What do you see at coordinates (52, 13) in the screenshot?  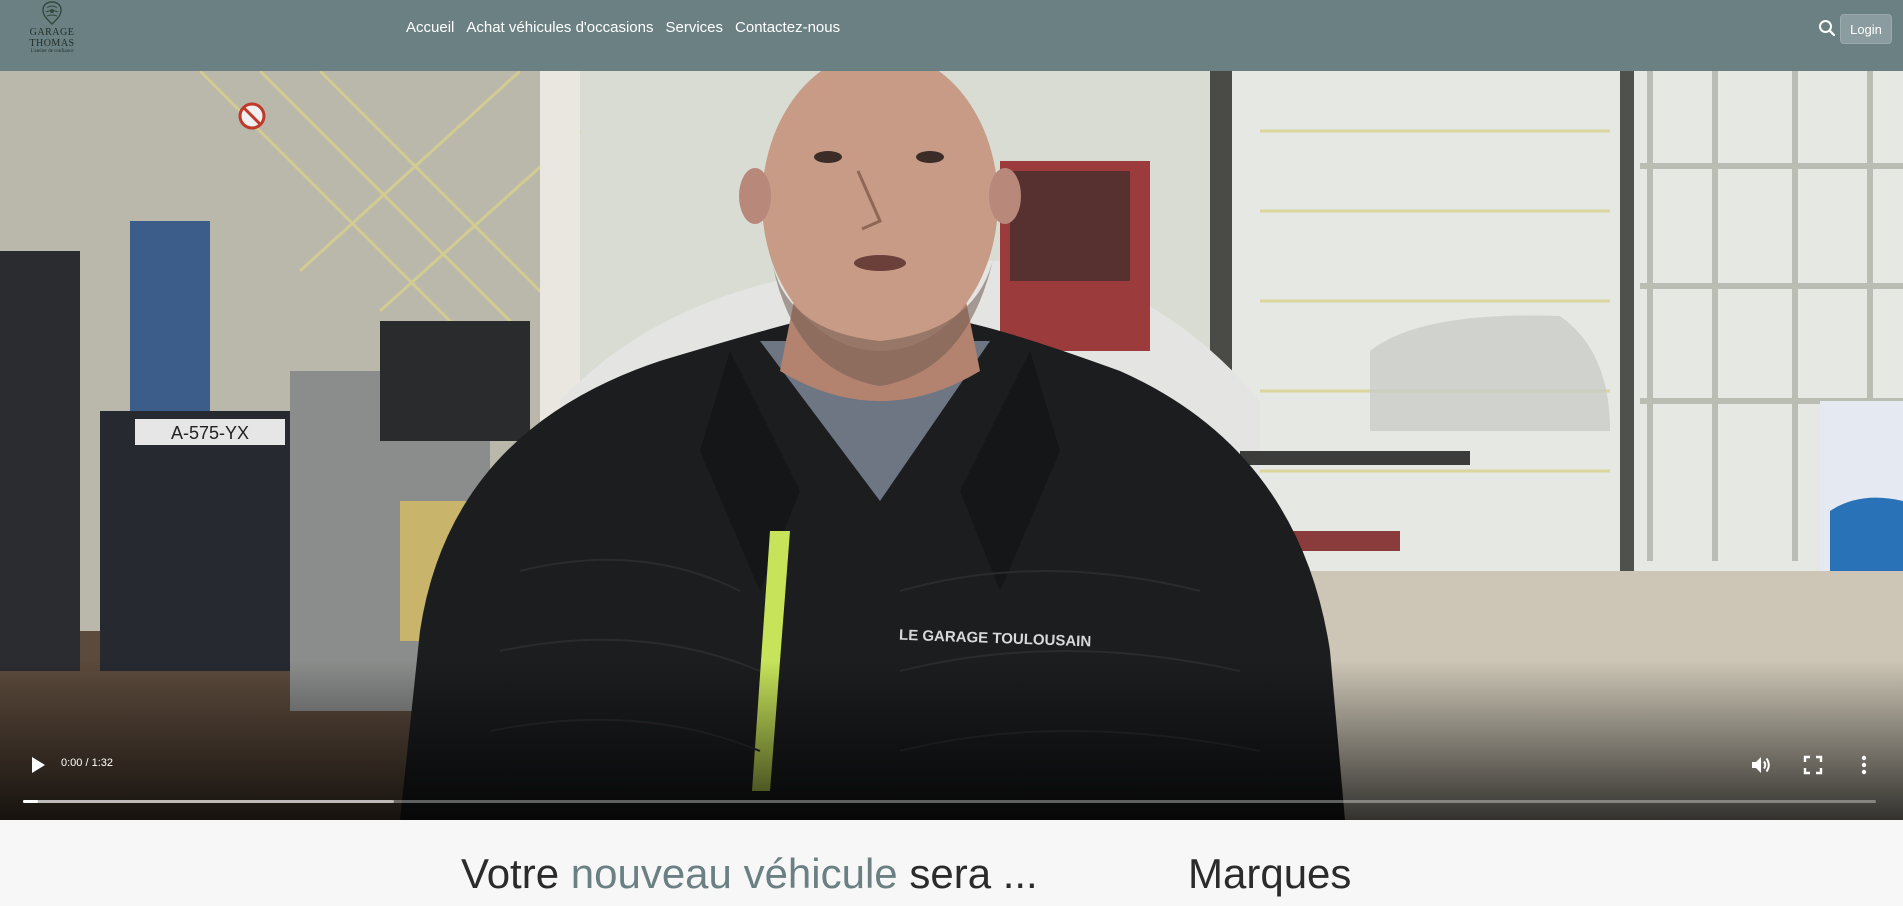 I see `crest-emblem-icon` at bounding box center [52, 13].